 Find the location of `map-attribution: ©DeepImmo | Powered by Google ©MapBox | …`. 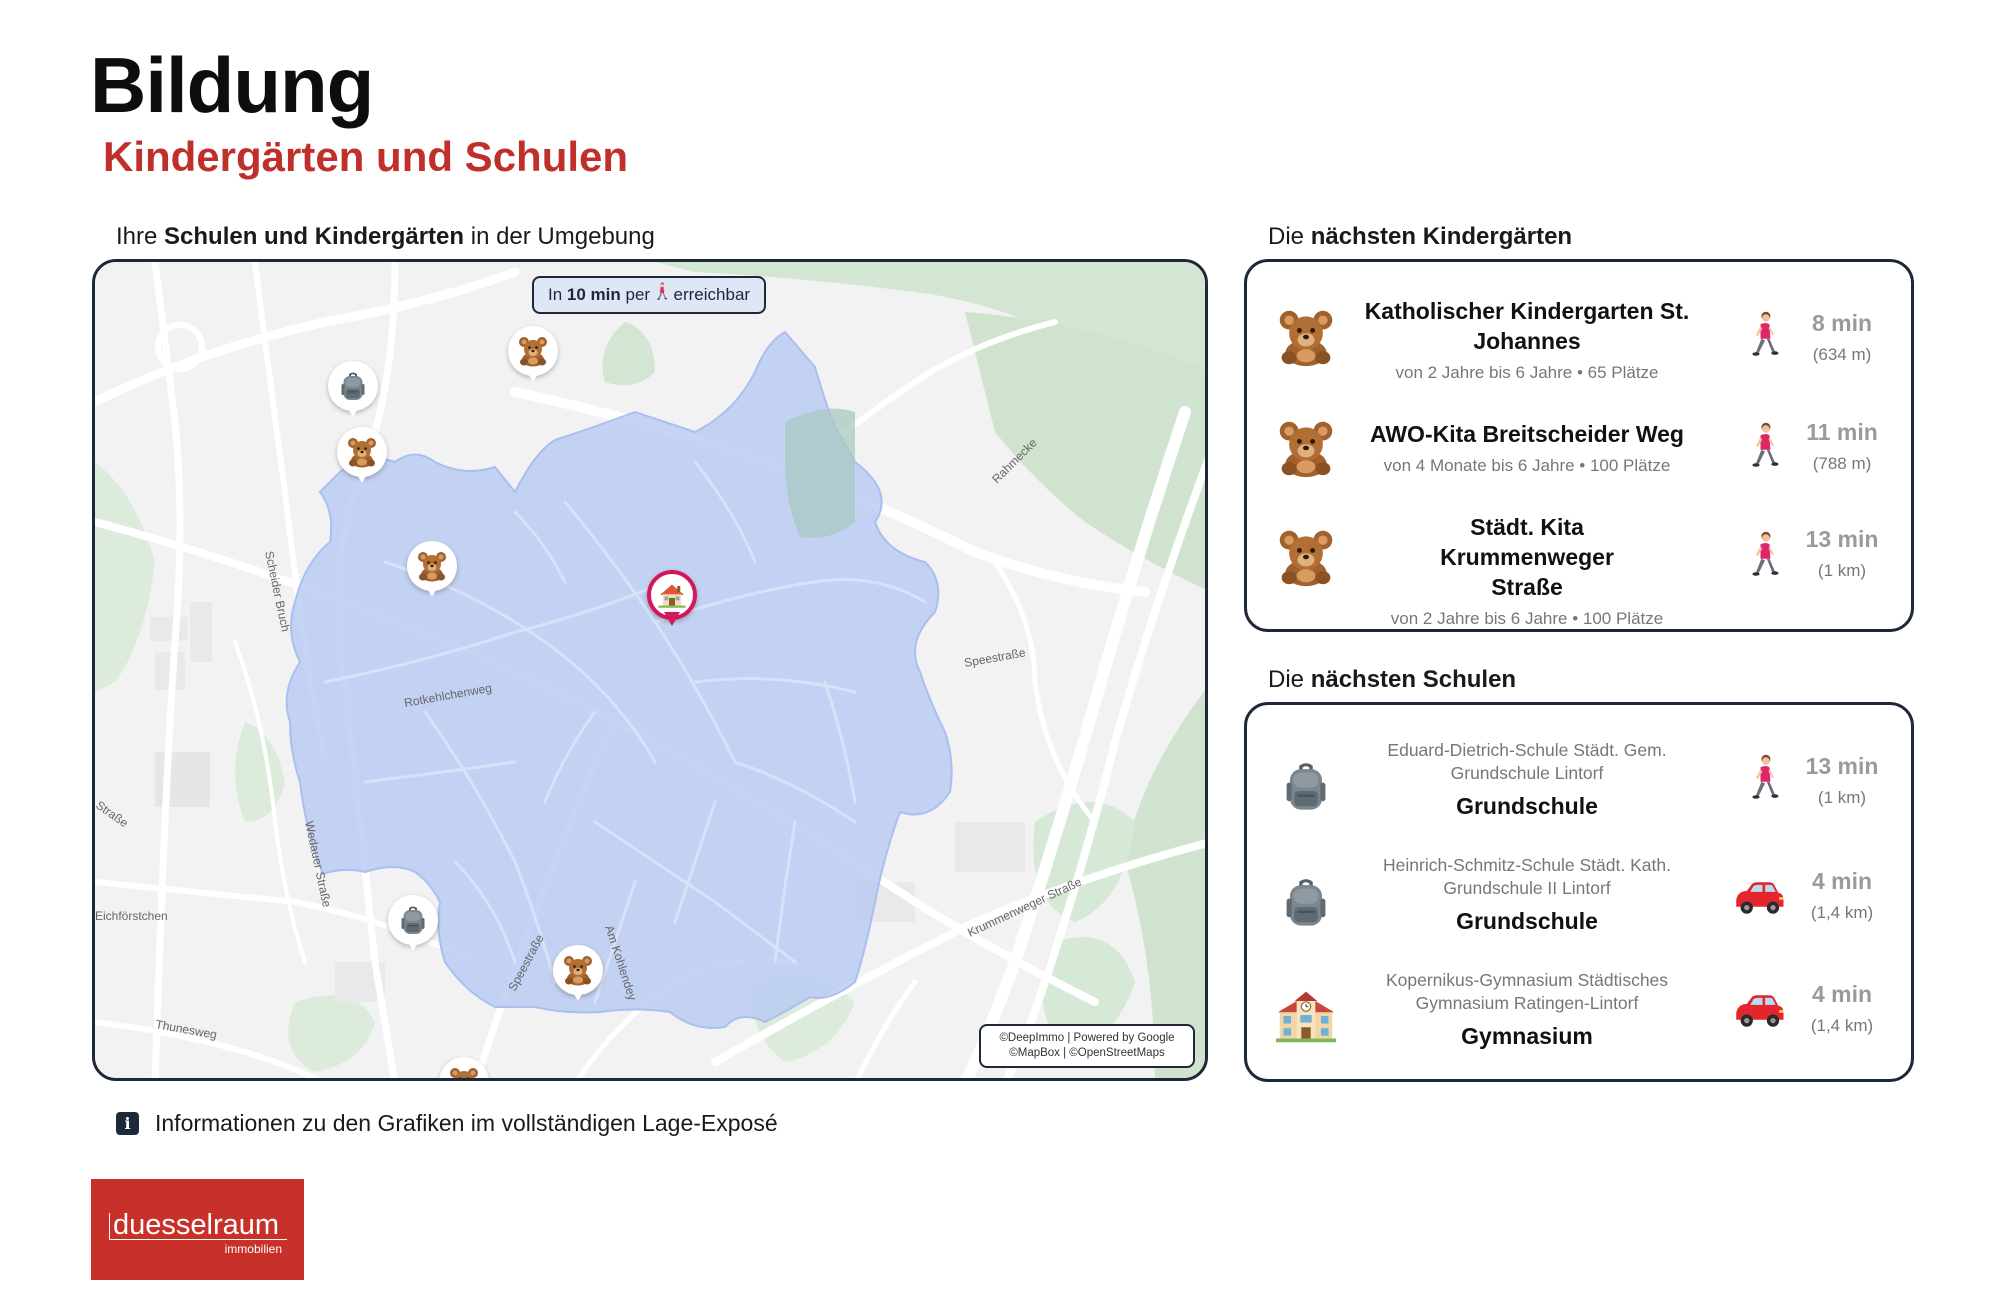

map-attribution: ©DeepImmo | Powered by Google ©MapBox | … is located at coordinates (1087, 1046).